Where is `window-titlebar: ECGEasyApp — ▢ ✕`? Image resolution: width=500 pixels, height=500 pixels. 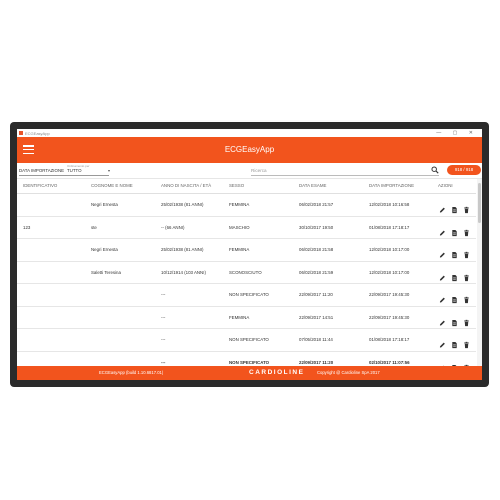
window-titlebar: ECGEasyApp — ▢ ✕ is located at coordinates (249, 133).